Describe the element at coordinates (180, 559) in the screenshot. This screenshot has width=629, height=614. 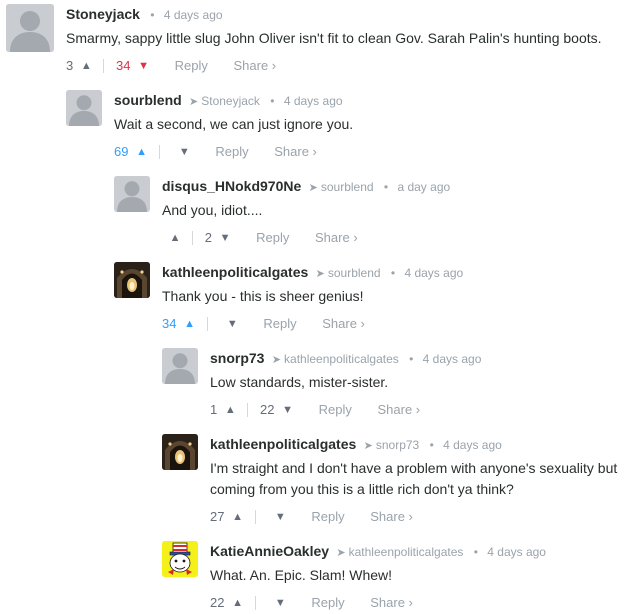
I see `avatar-uncle-sam-cartoon-icon` at that location.